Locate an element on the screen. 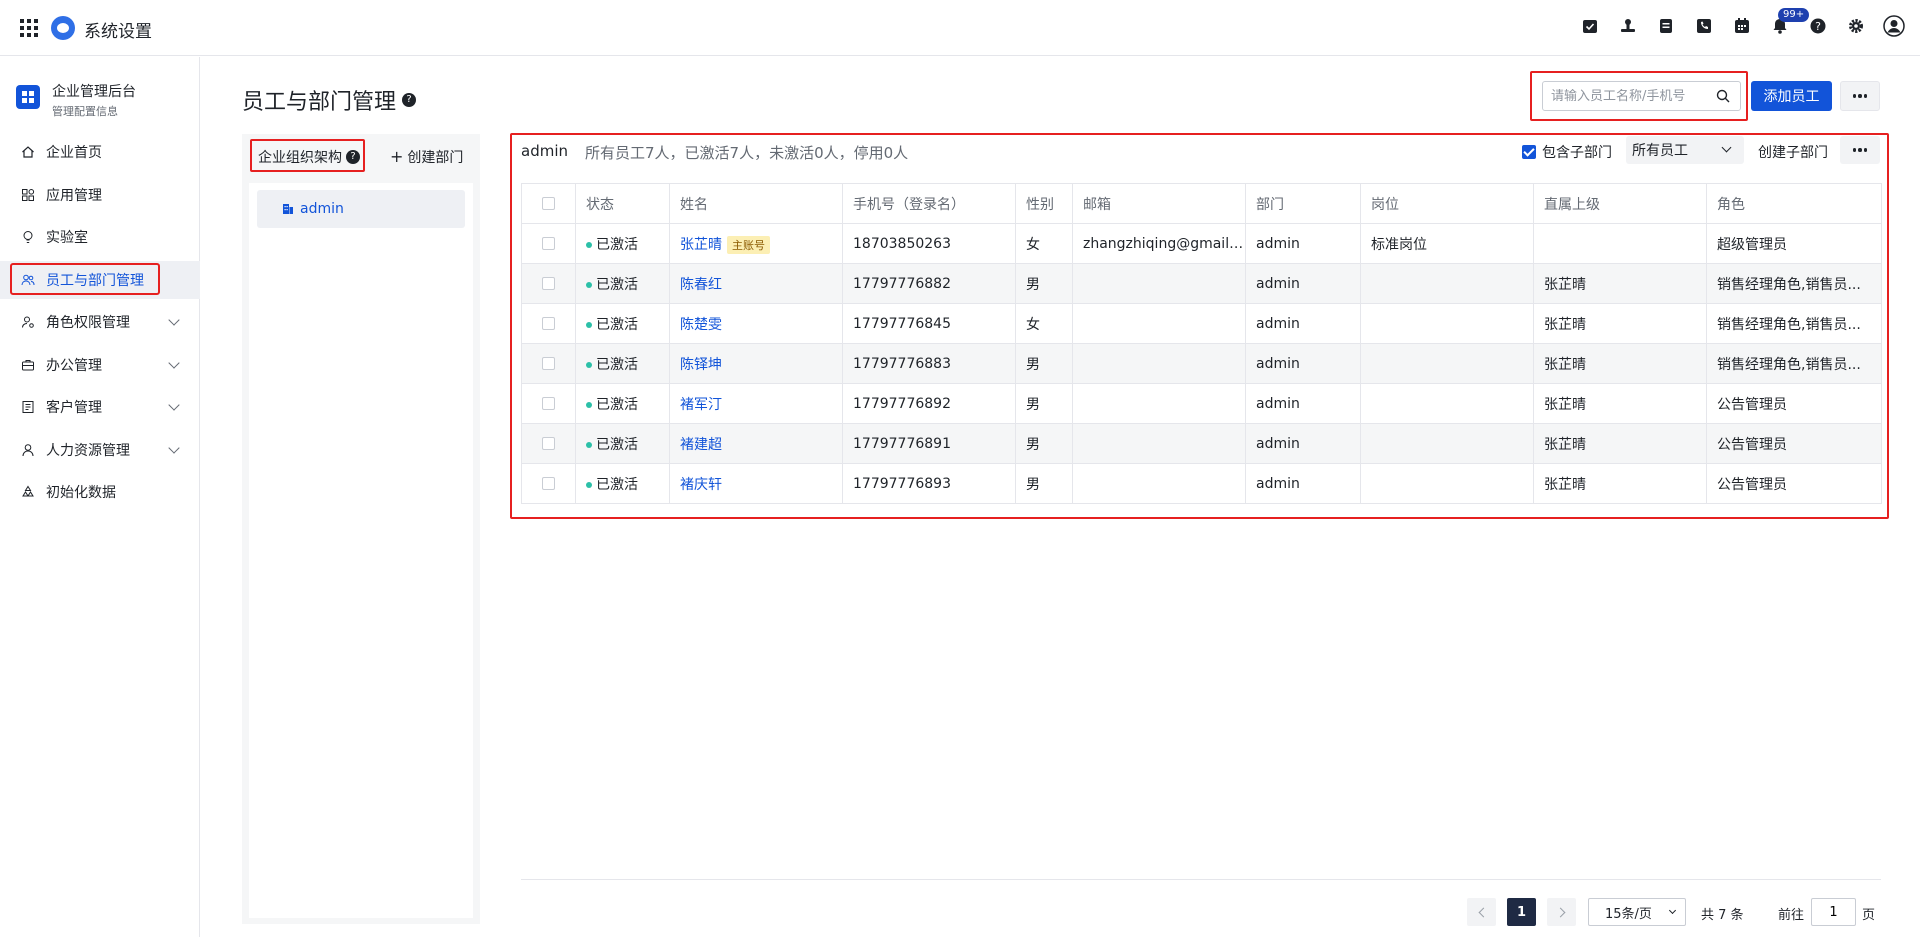 The width and height of the screenshot is (1920, 937). create-department-button: + 创建部门 is located at coordinates (426, 157).